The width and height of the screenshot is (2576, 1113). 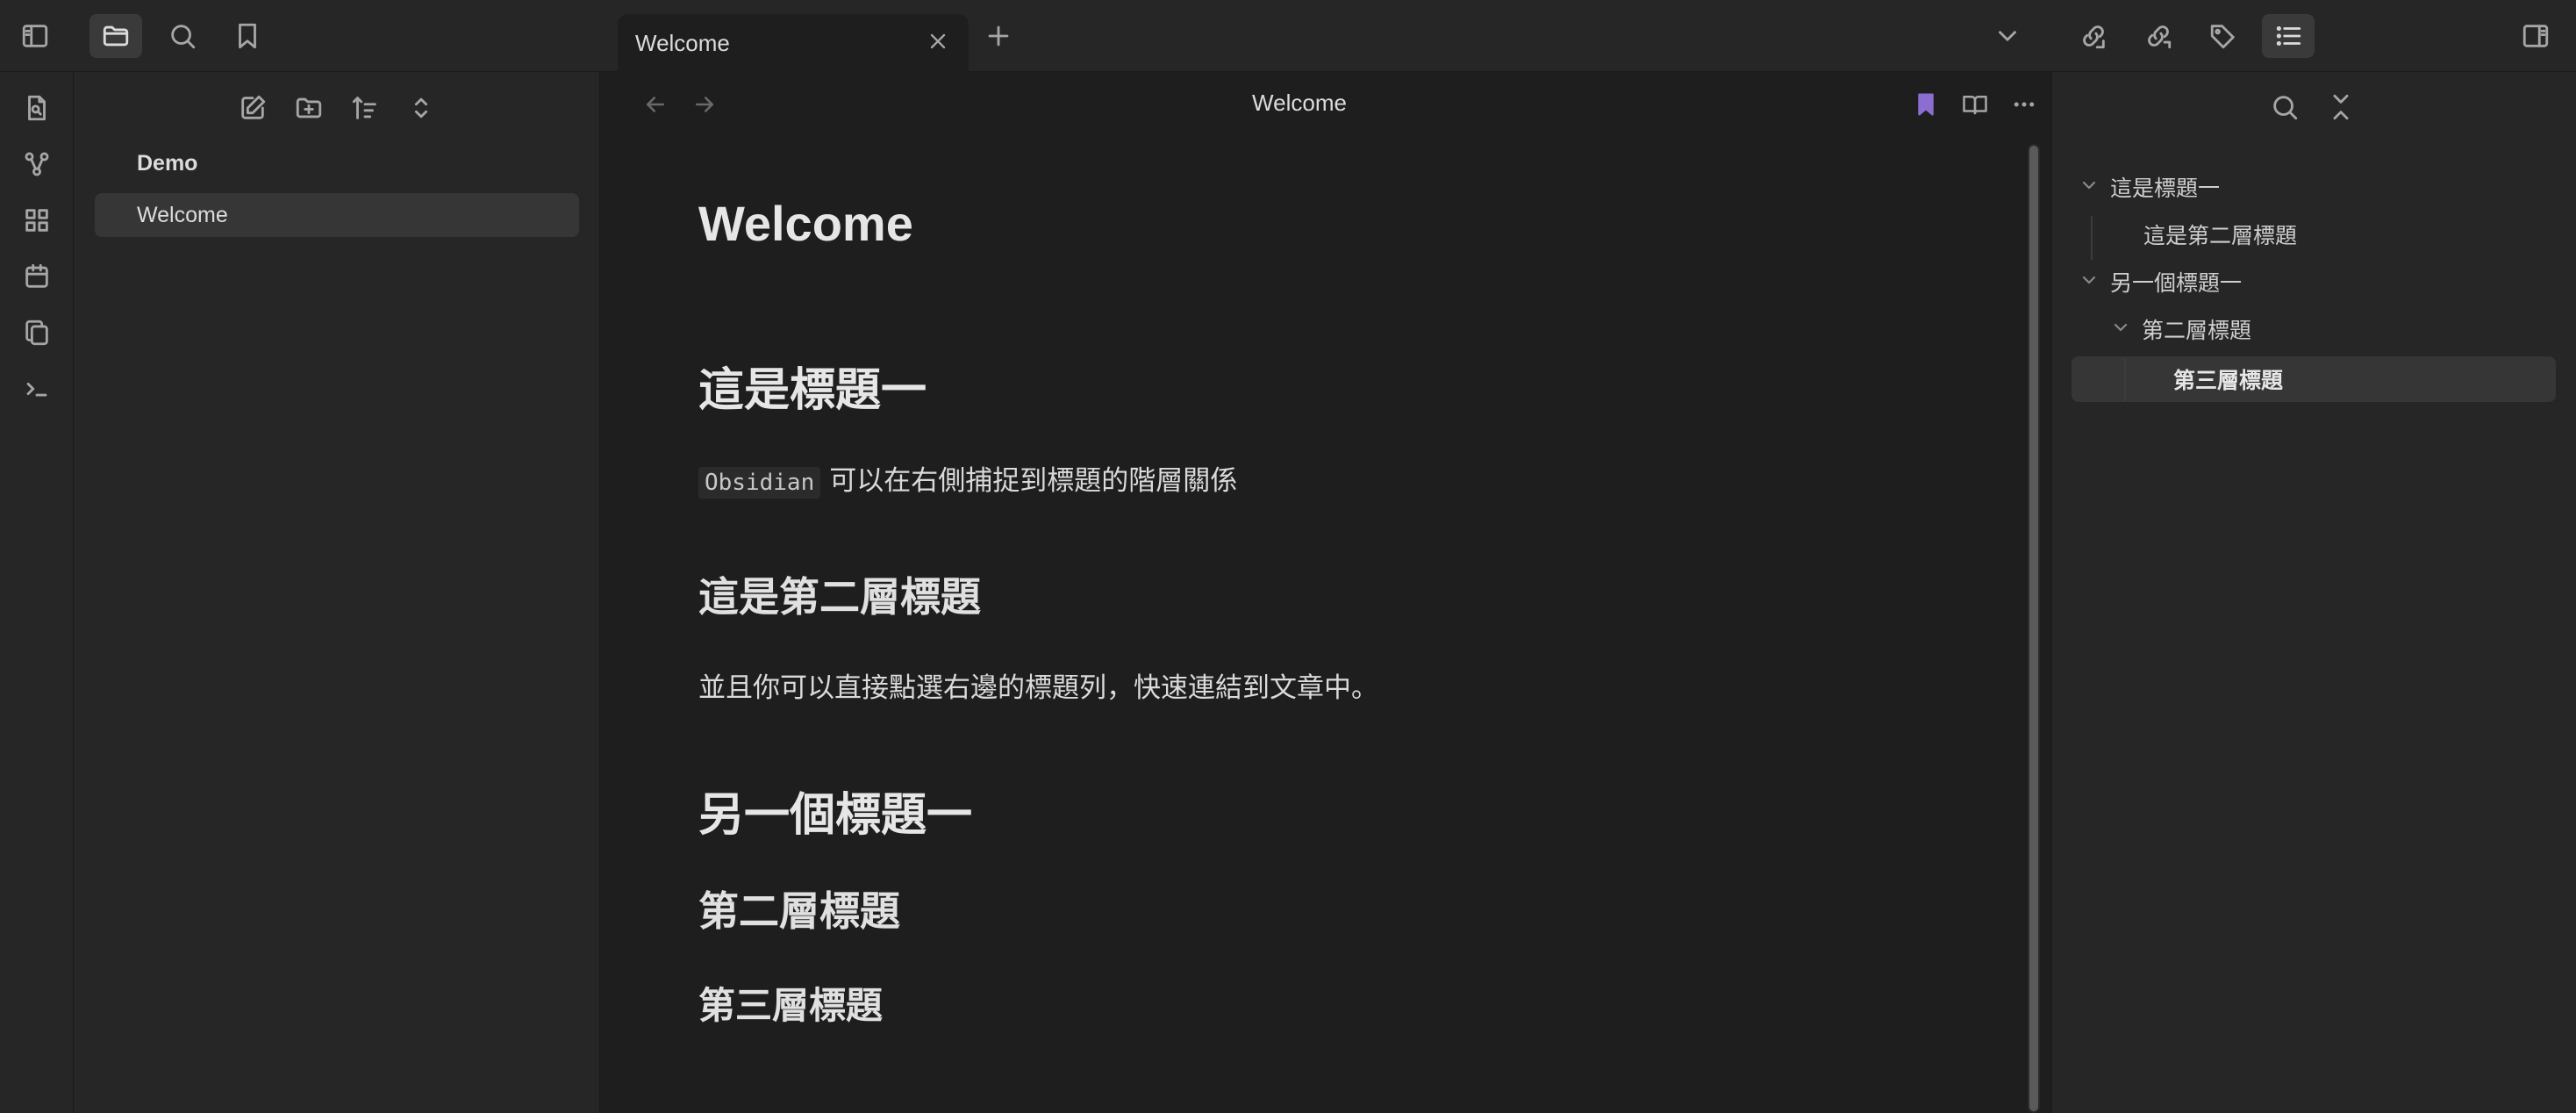 What do you see at coordinates (37, 332) in the screenshot?
I see `copy-icon` at bounding box center [37, 332].